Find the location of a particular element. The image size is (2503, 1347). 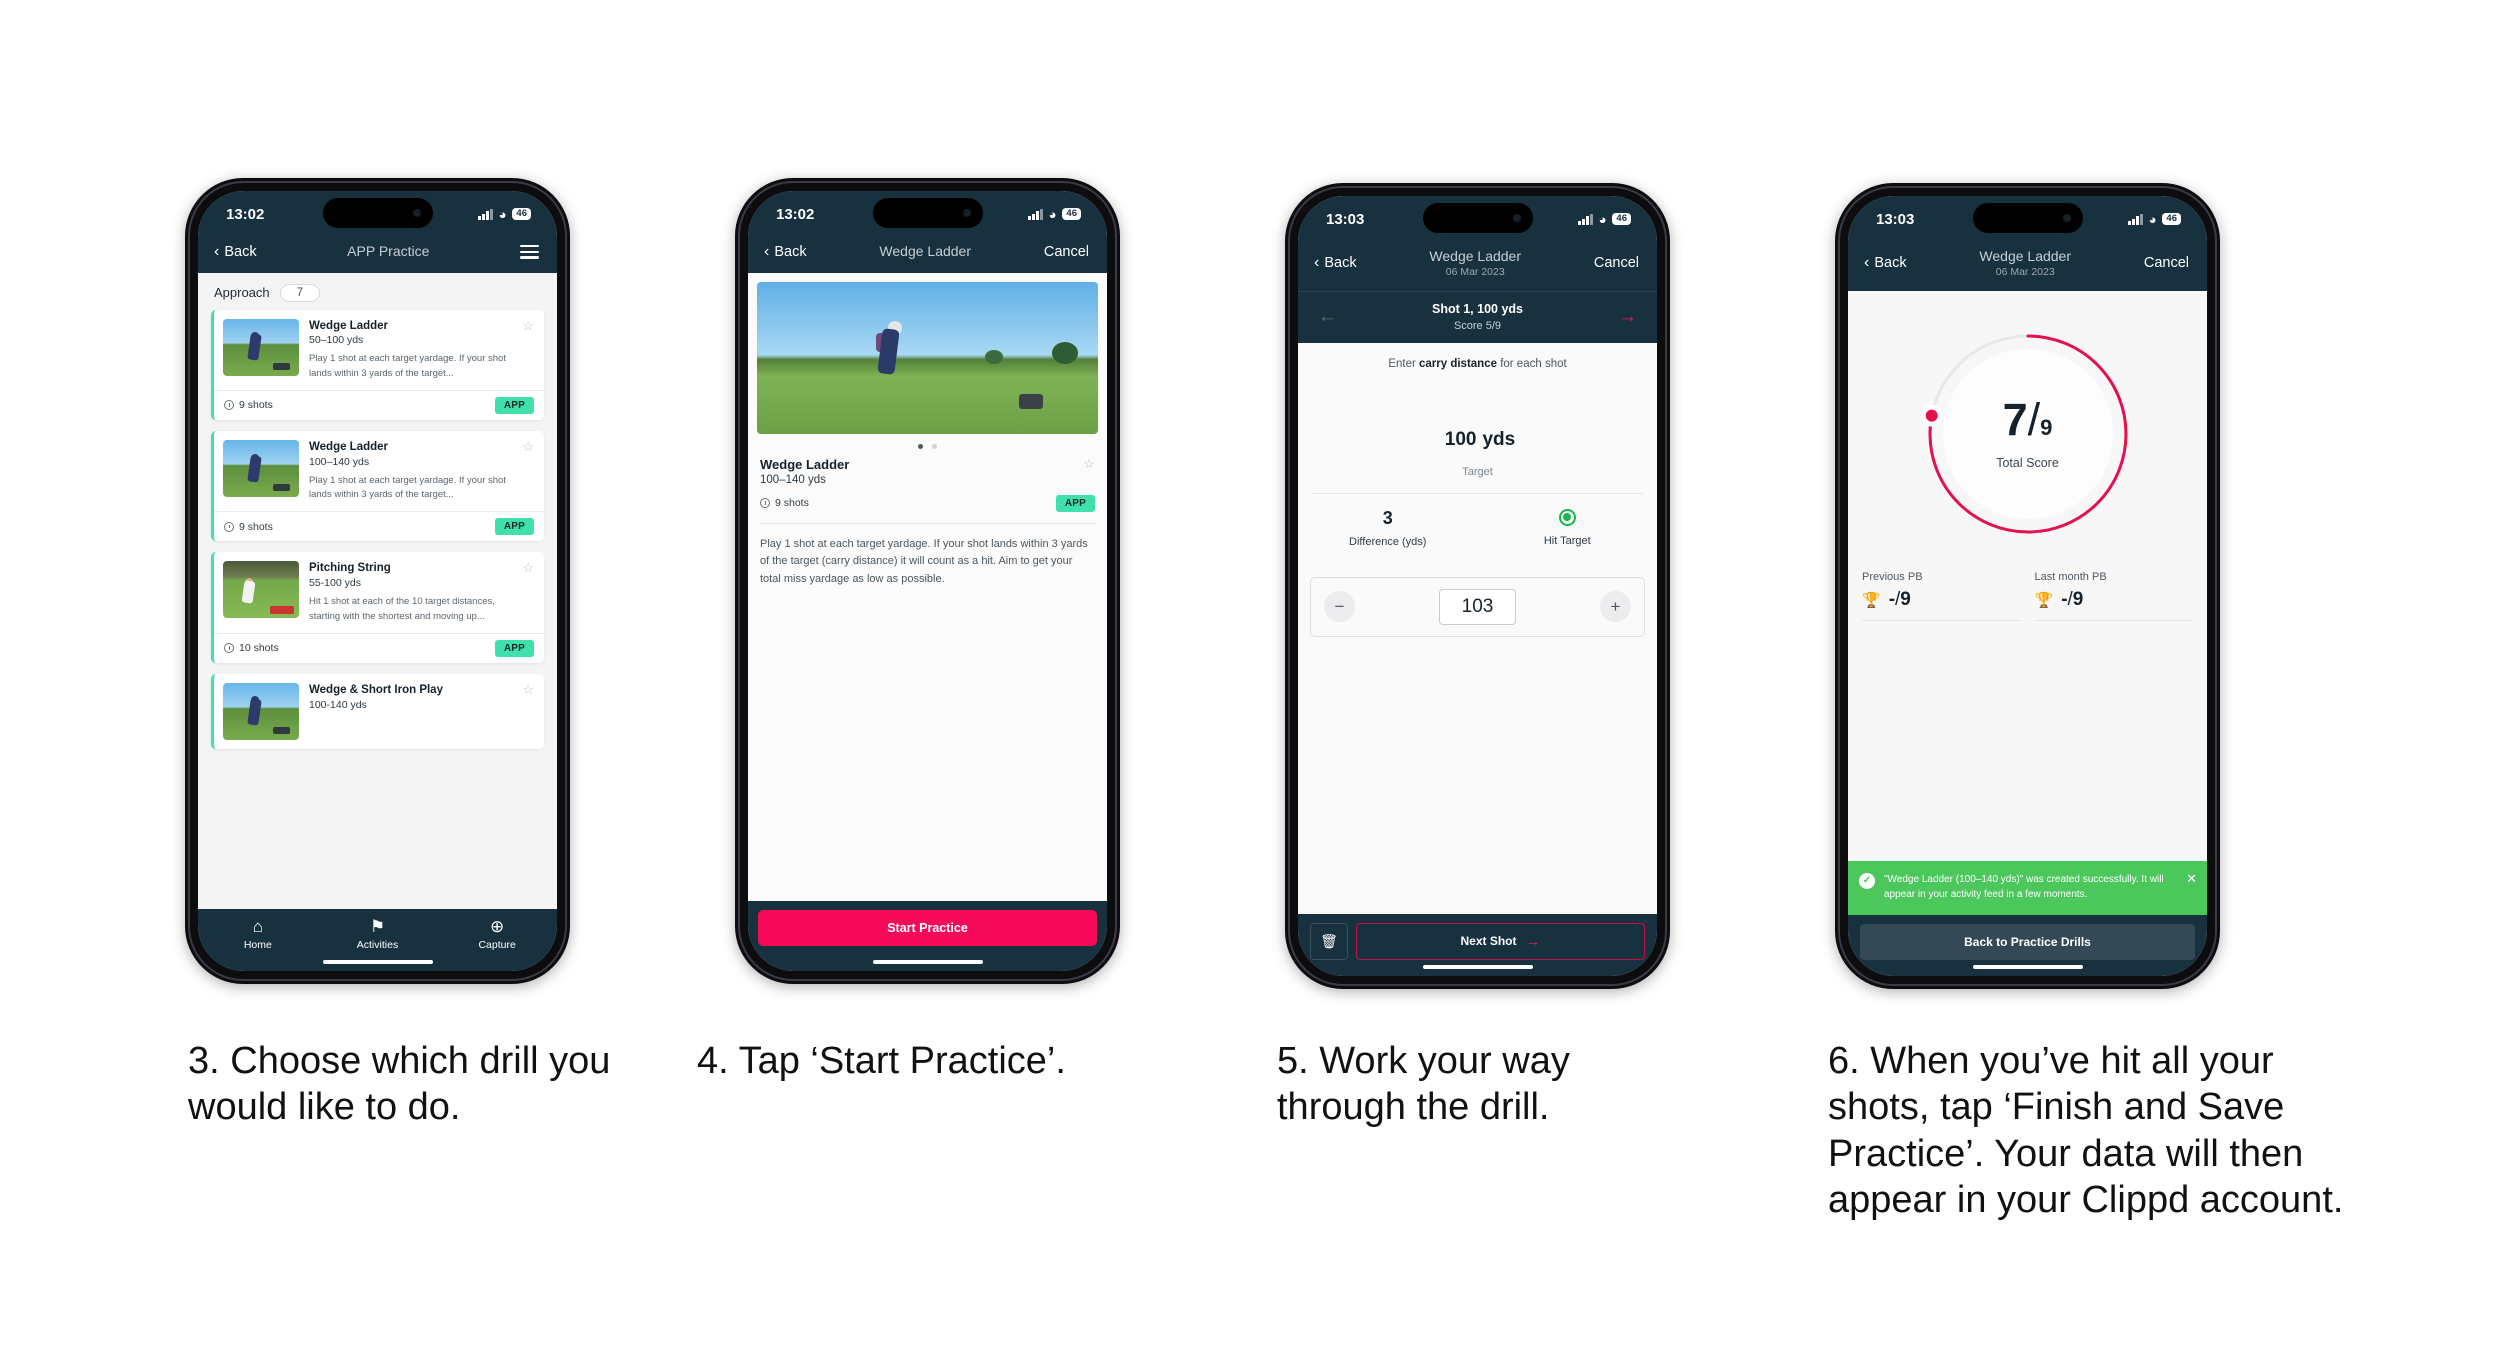

trash-icon: 🗑 is located at coordinates (1329, 941).